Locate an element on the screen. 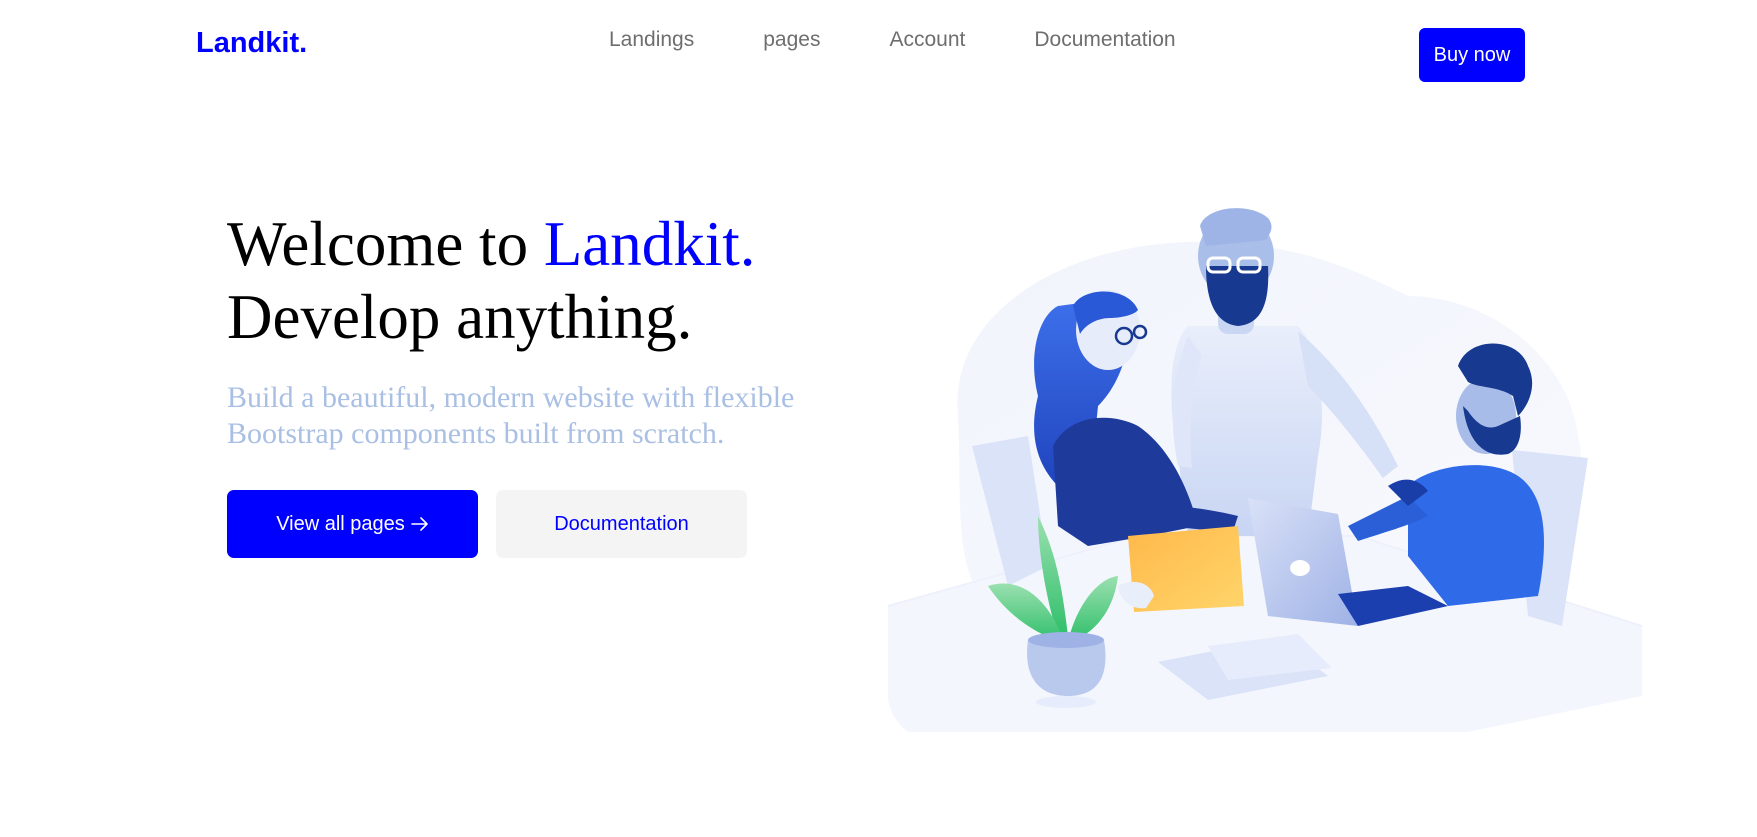 Image resolution: width=1757 pixels, height=837 pixels. nav-link-landings: Landings is located at coordinates (651, 40).